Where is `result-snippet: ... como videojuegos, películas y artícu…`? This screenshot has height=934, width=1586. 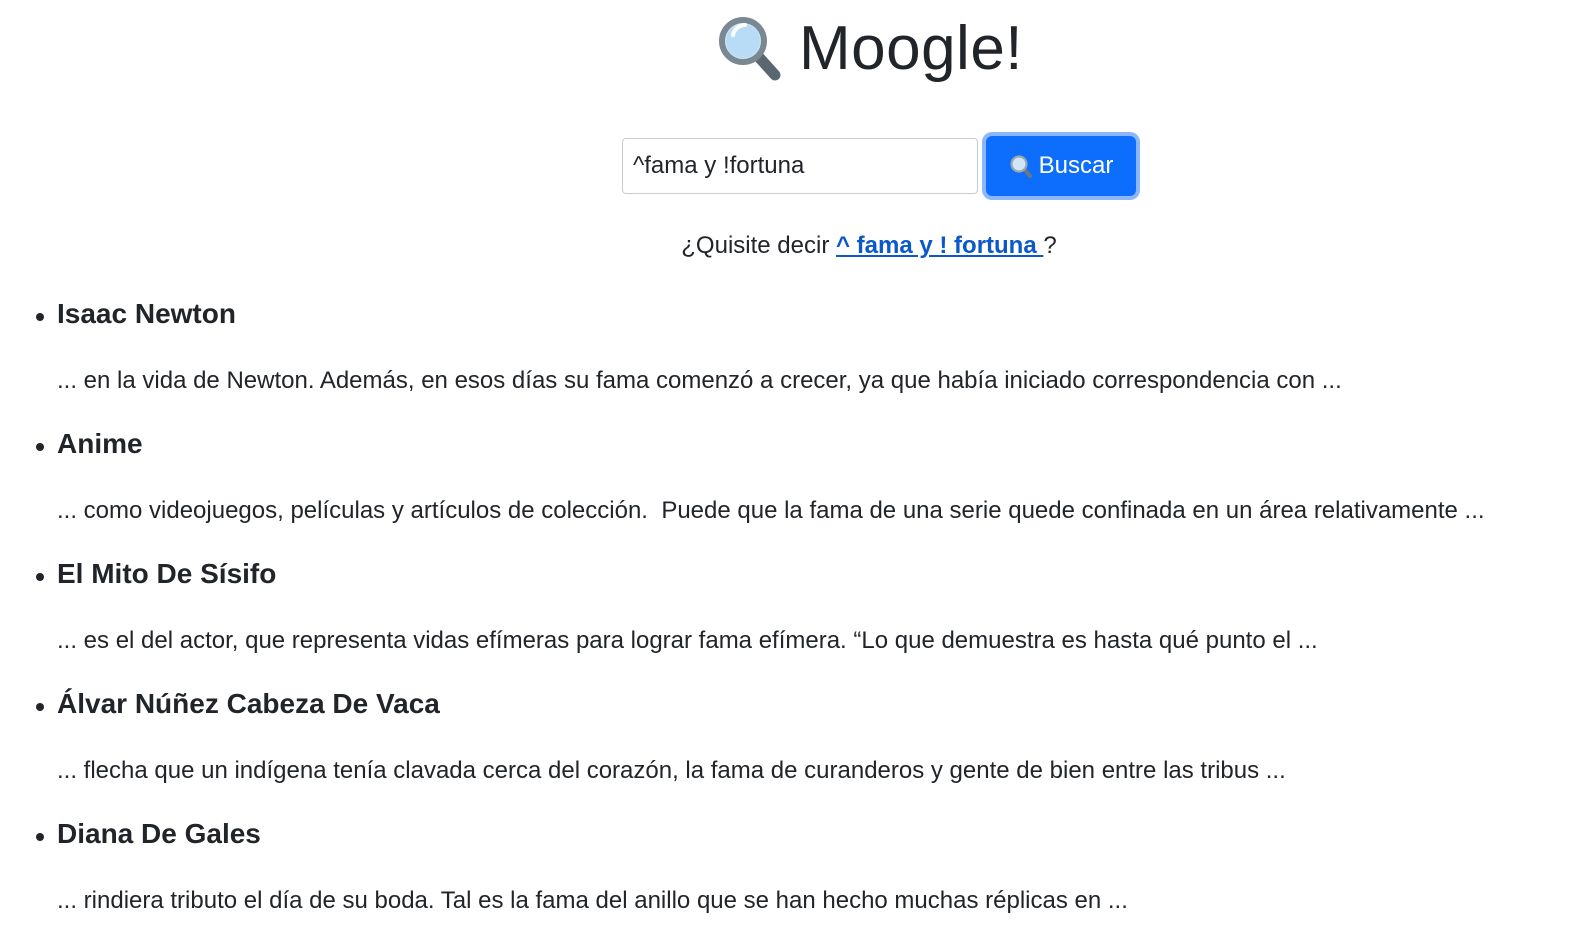
result-snippet: ... como videojuegos, películas y artícu… is located at coordinates (771, 510).